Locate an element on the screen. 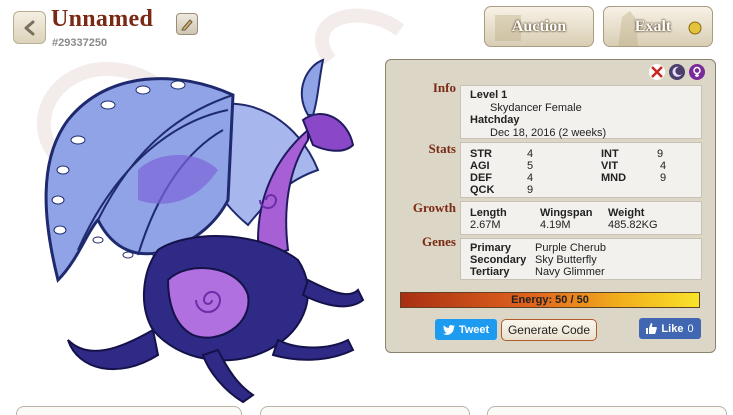  stat-name: DEF is located at coordinates (481, 178).